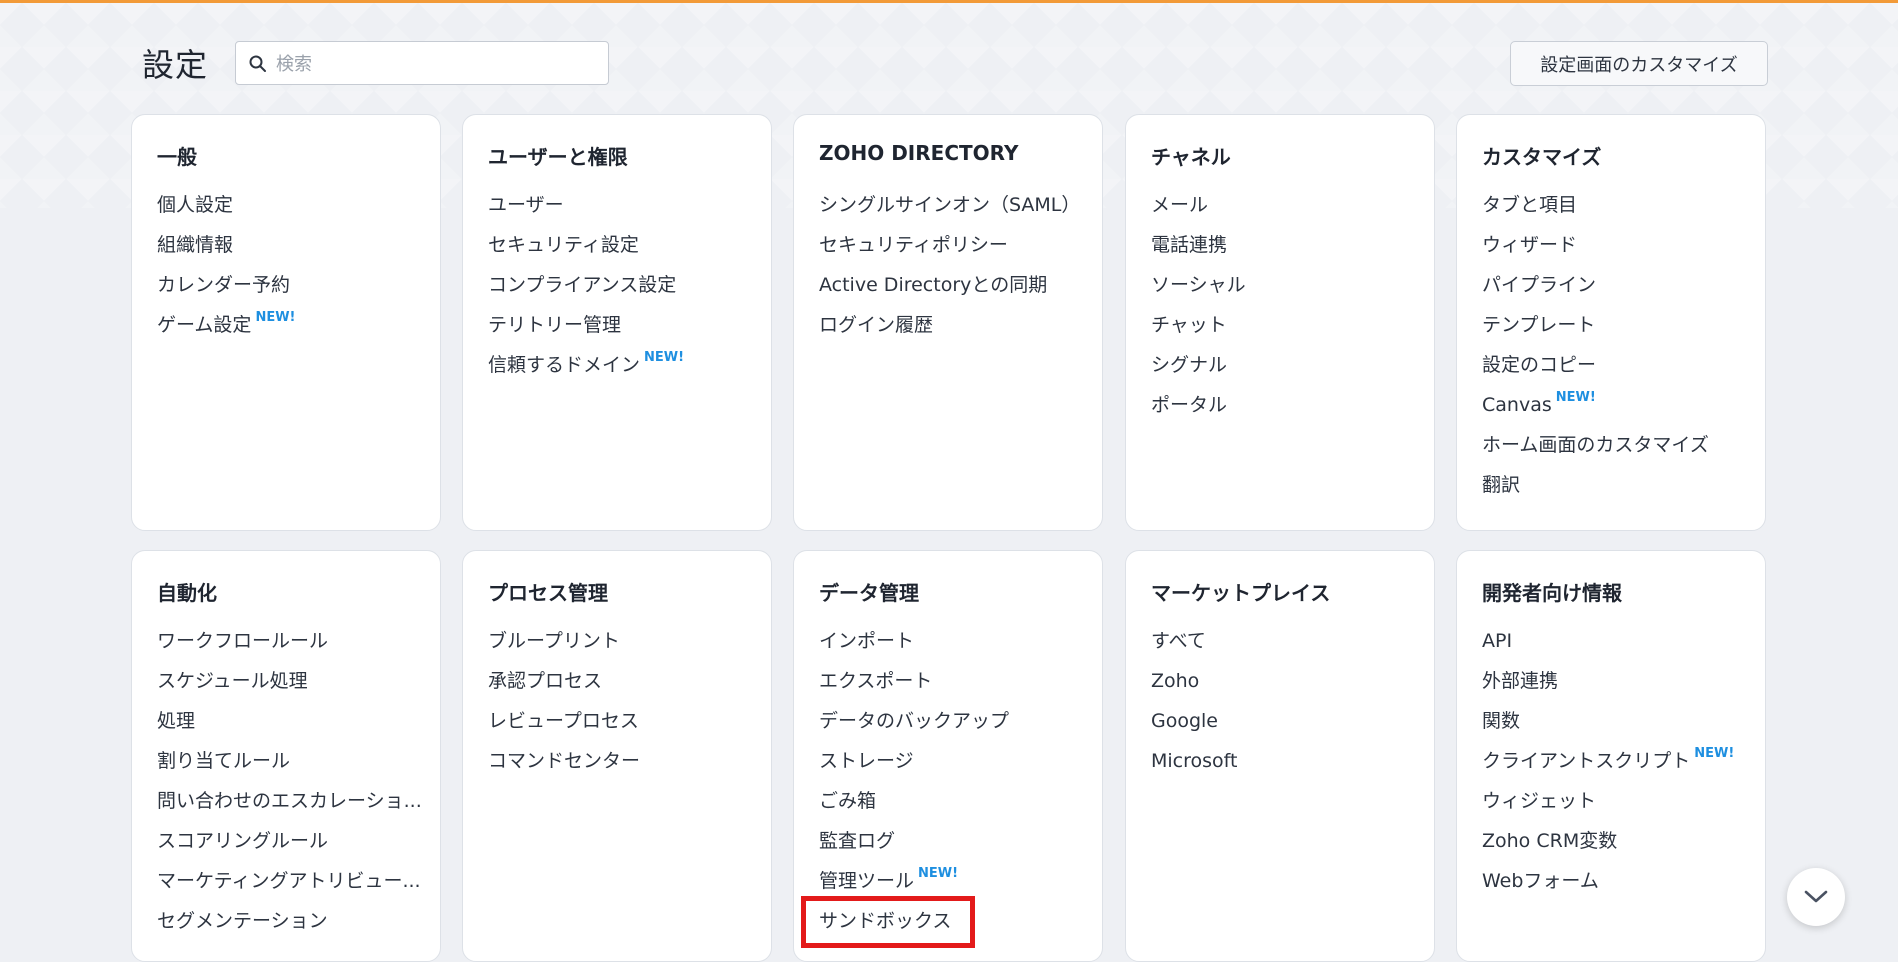 The width and height of the screenshot is (1898, 962). What do you see at coordinates (292, 285) in the screenshot?
I see `settings-link: カレンダー予約` at bounding box center [292, 285].